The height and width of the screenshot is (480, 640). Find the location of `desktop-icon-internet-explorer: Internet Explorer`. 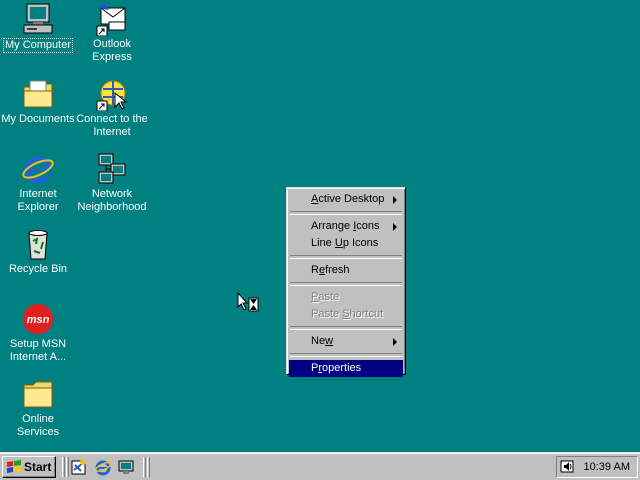

desktop-icon-internet-explorer: Internet Explorer is located at coordinates (38, 183).